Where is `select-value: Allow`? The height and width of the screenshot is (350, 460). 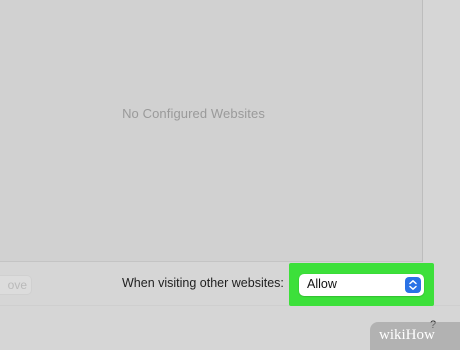 select-value: Allow is located at coordinates (322, 284).